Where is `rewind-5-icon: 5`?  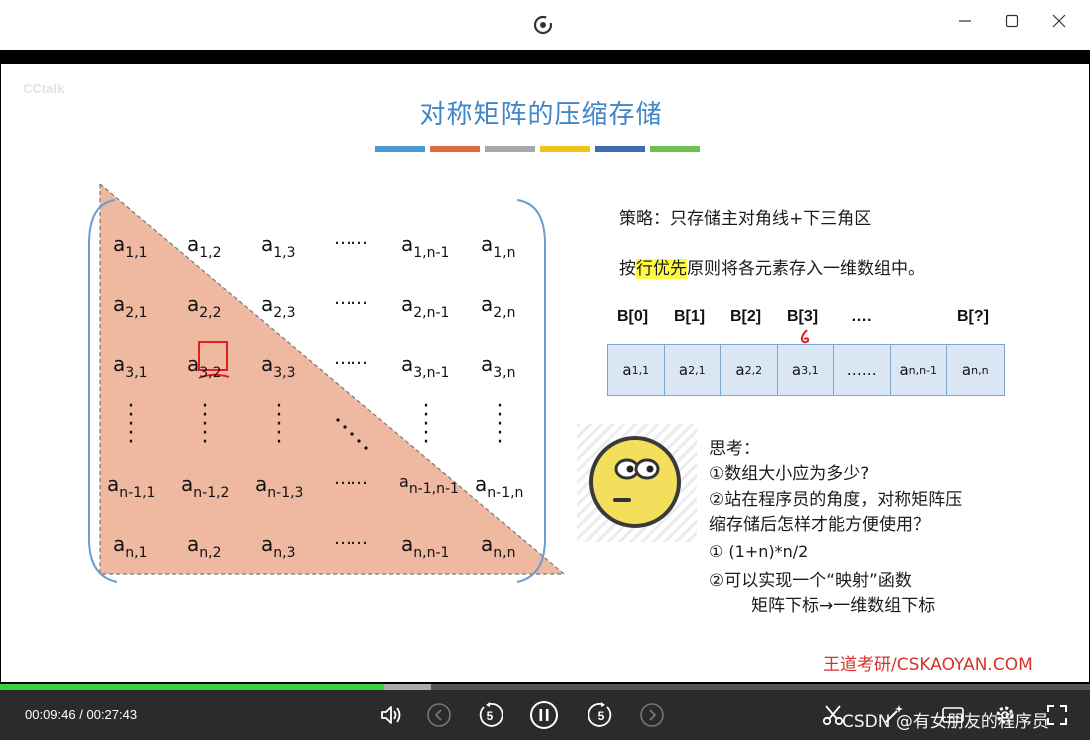 rewind-5-icon: 5 is located at coordinates (491, 714).